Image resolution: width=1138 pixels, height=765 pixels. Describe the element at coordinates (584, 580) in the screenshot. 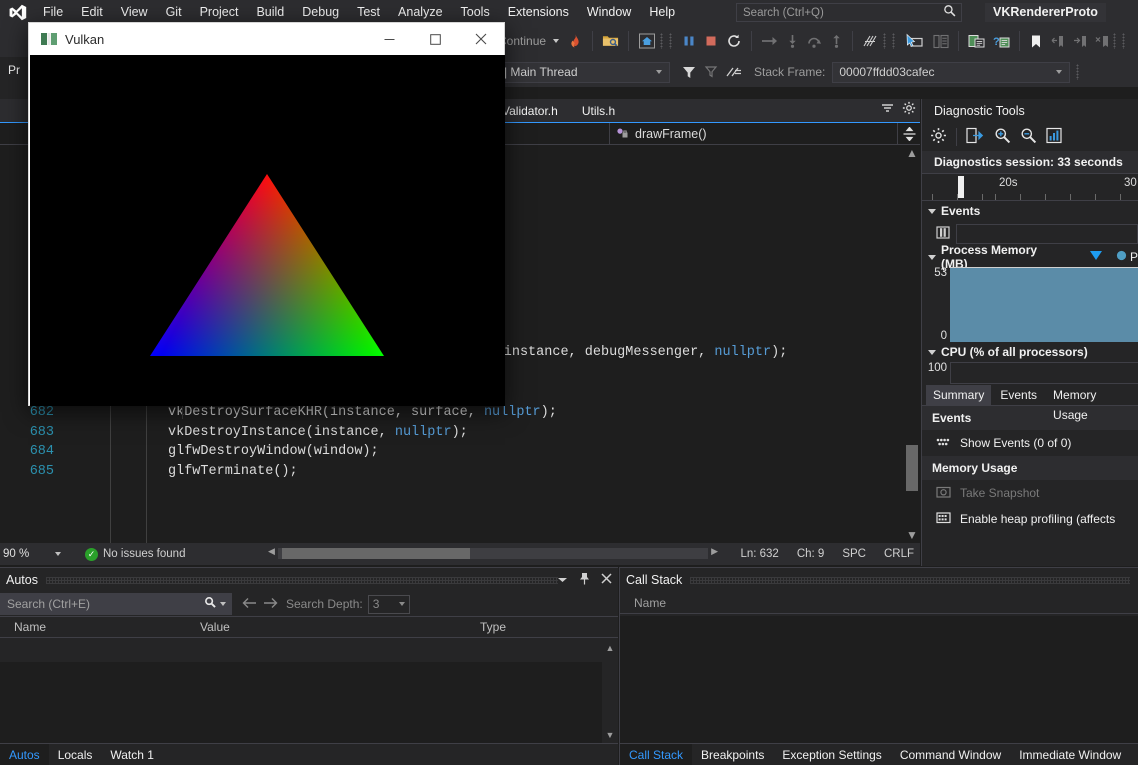

I see `pin-icon` at that location.